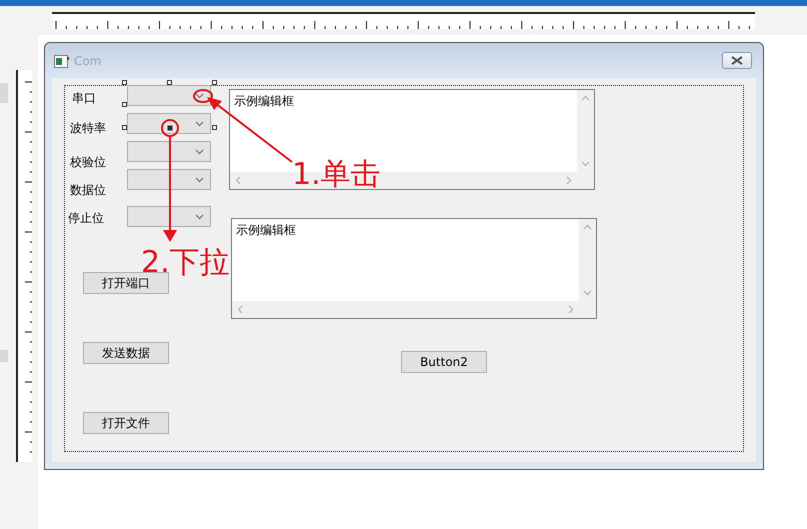 The width and height of the screenshot is (807, 529). I want to click on close-button, so click(737, 60).